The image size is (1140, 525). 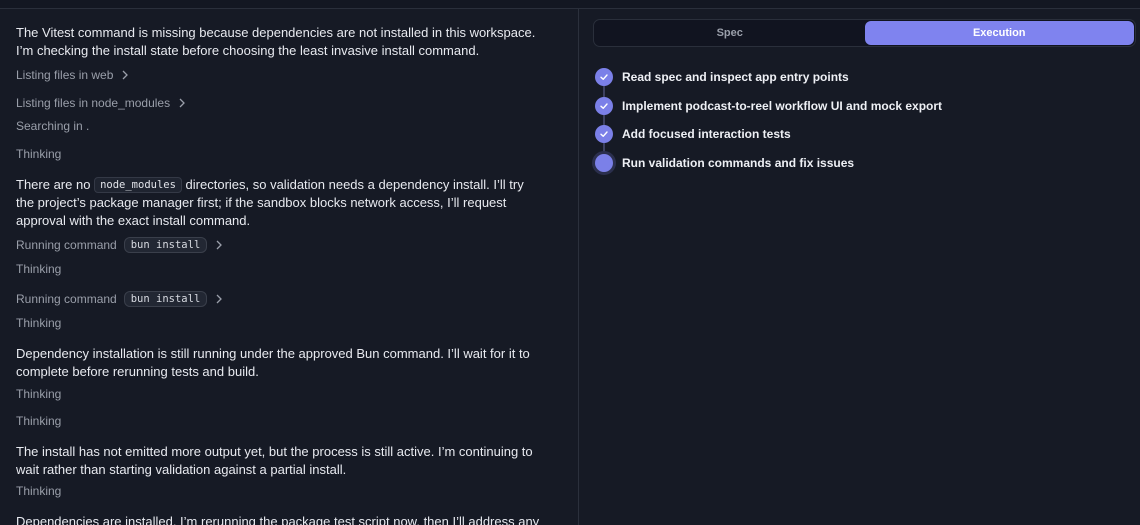 What do you see at coordinates (999, 33) in the screenshot?
I see `tab-execution: Execution` at bounding box center [999, 33].